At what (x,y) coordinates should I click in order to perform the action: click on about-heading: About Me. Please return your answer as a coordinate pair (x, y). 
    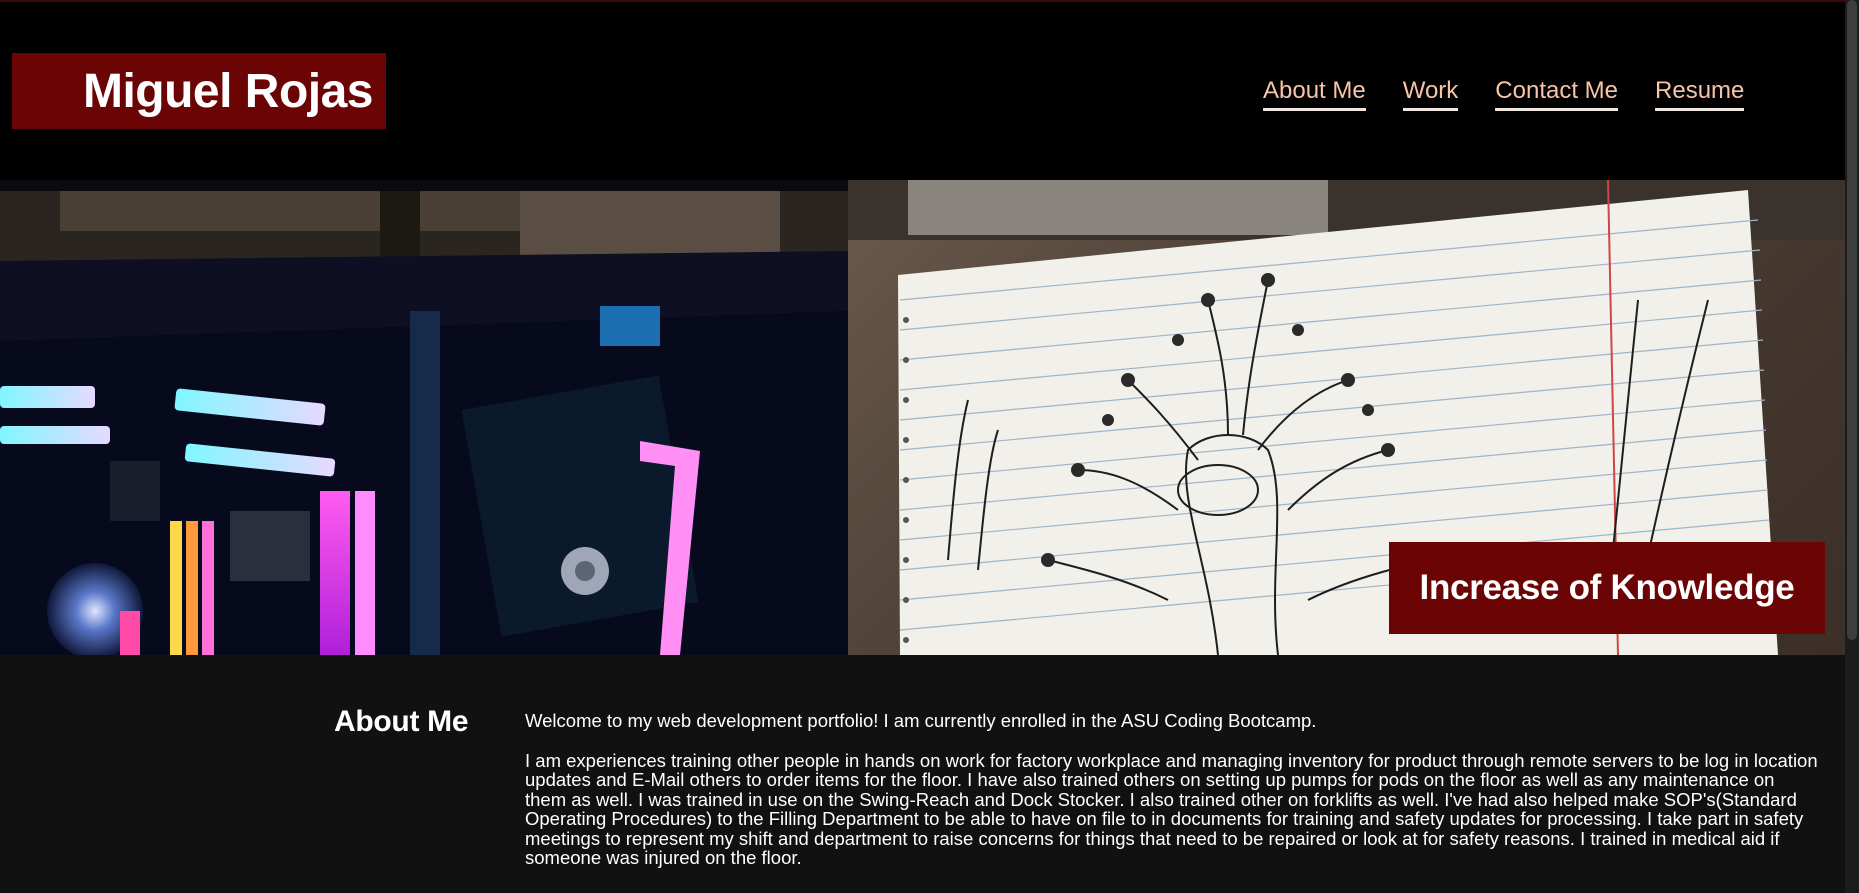
    Looking at the image, I should click on (401, 721).